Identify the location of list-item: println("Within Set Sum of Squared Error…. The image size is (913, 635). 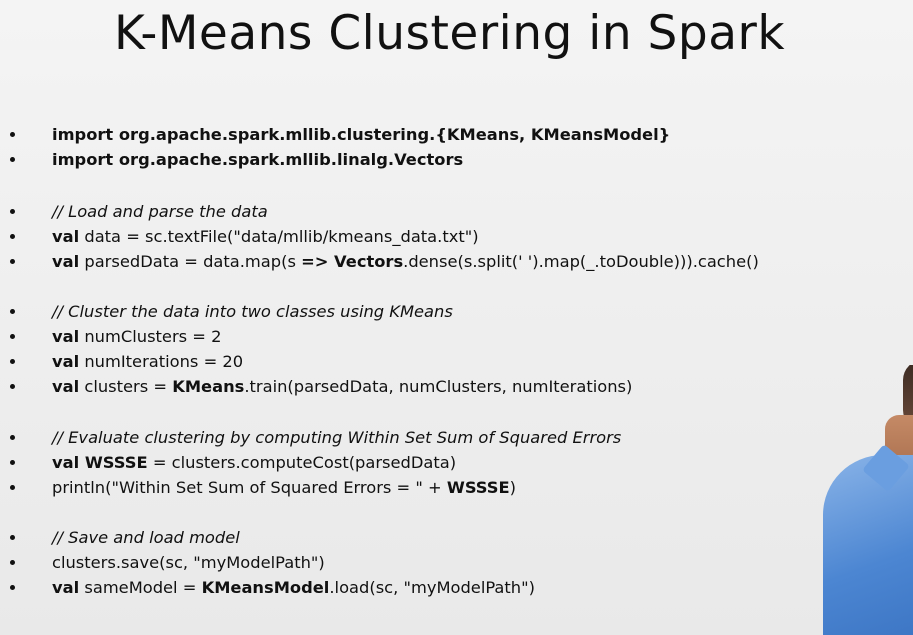
(440, 487).